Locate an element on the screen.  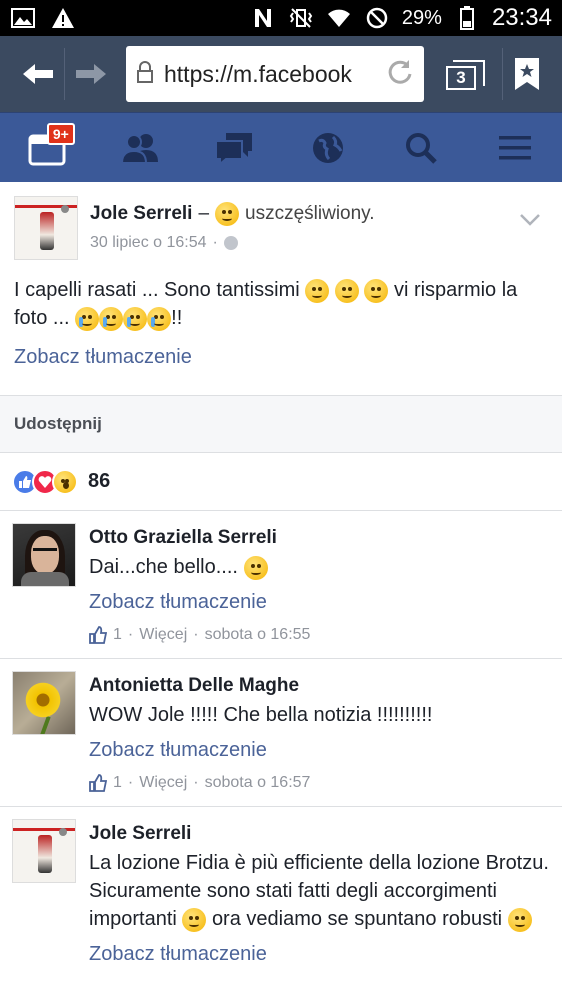
browser-toolbar: https://m.facebook 3 is located at coordinates (281, 74).